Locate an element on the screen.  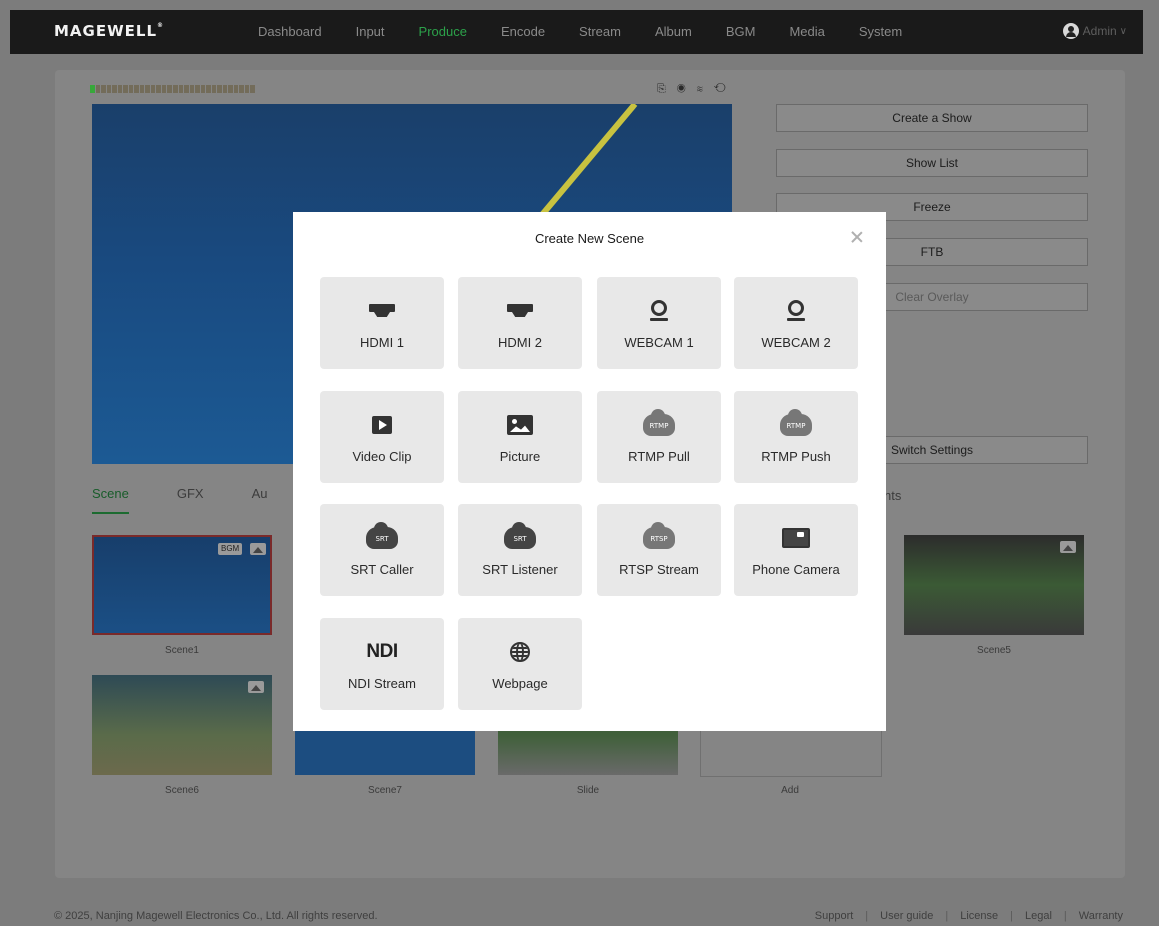
user-menu: Admin ∨ is located at coordinates (1094, 31).